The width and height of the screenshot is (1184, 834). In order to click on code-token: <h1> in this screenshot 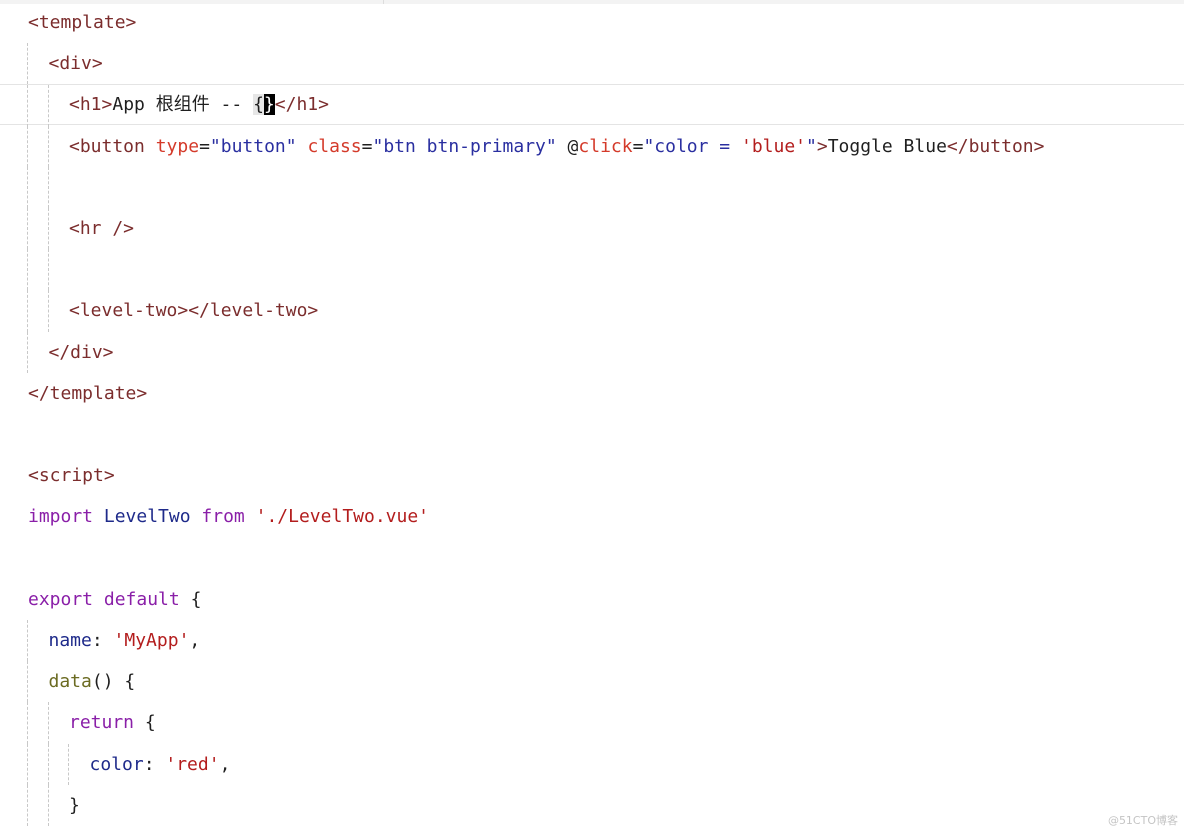, I will do `click(91, 105)`.